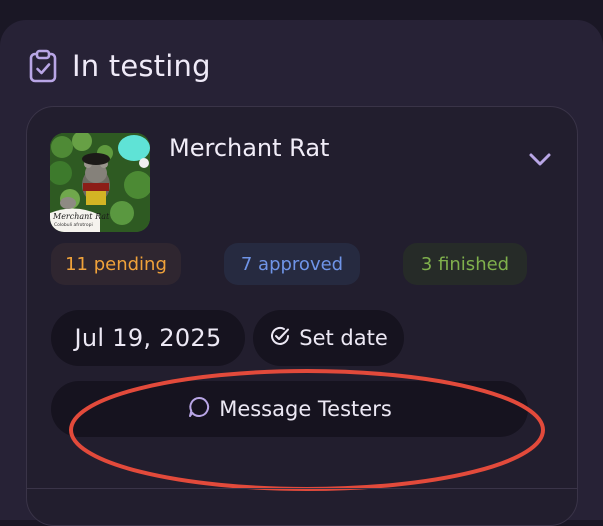  Describe the element at coordinates (465, 264) in the screenshot. I see `finished-badge: 3 finished` at that location.